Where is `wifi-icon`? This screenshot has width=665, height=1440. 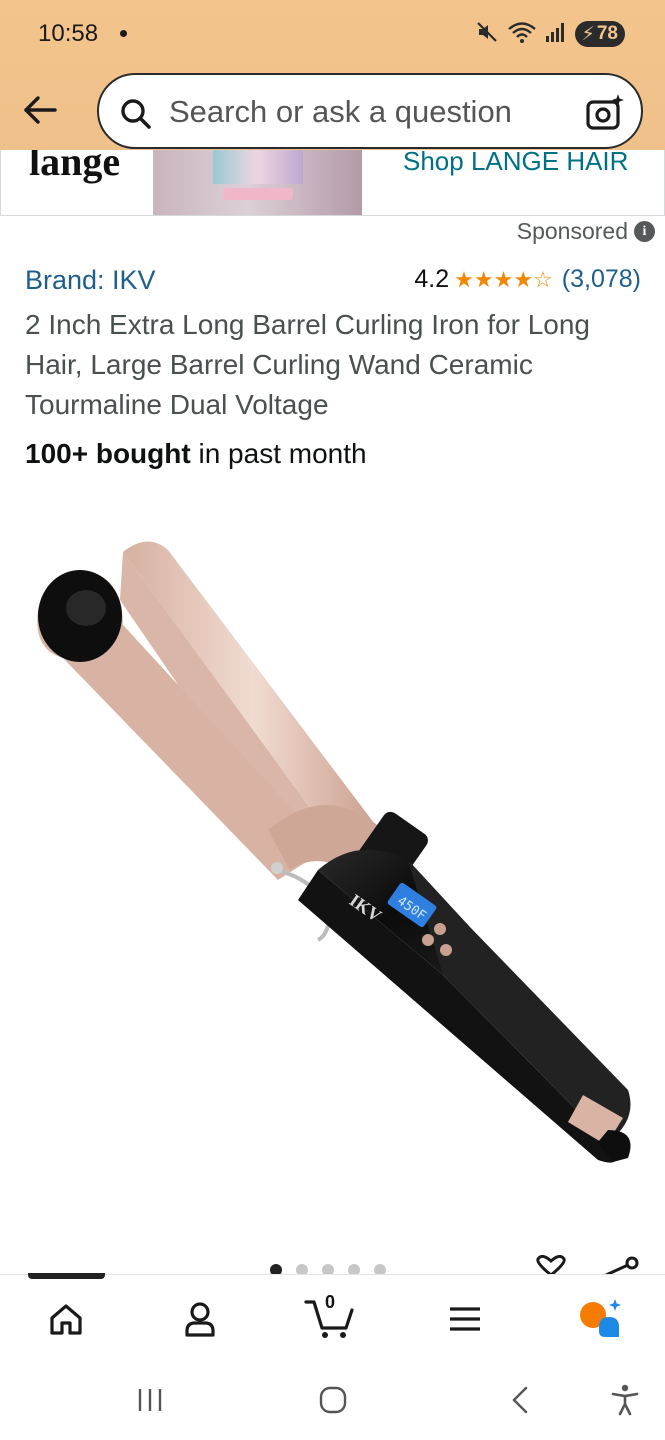
wifi-icon is located at coordinates (522, 34).